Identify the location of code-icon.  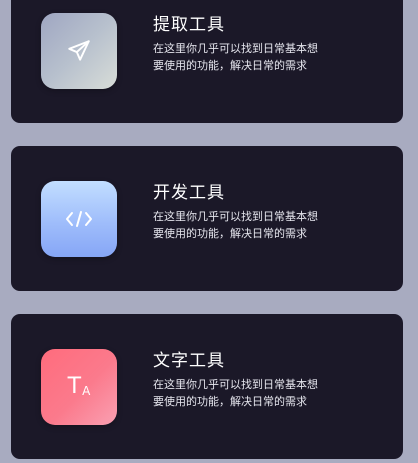
(79, 219).